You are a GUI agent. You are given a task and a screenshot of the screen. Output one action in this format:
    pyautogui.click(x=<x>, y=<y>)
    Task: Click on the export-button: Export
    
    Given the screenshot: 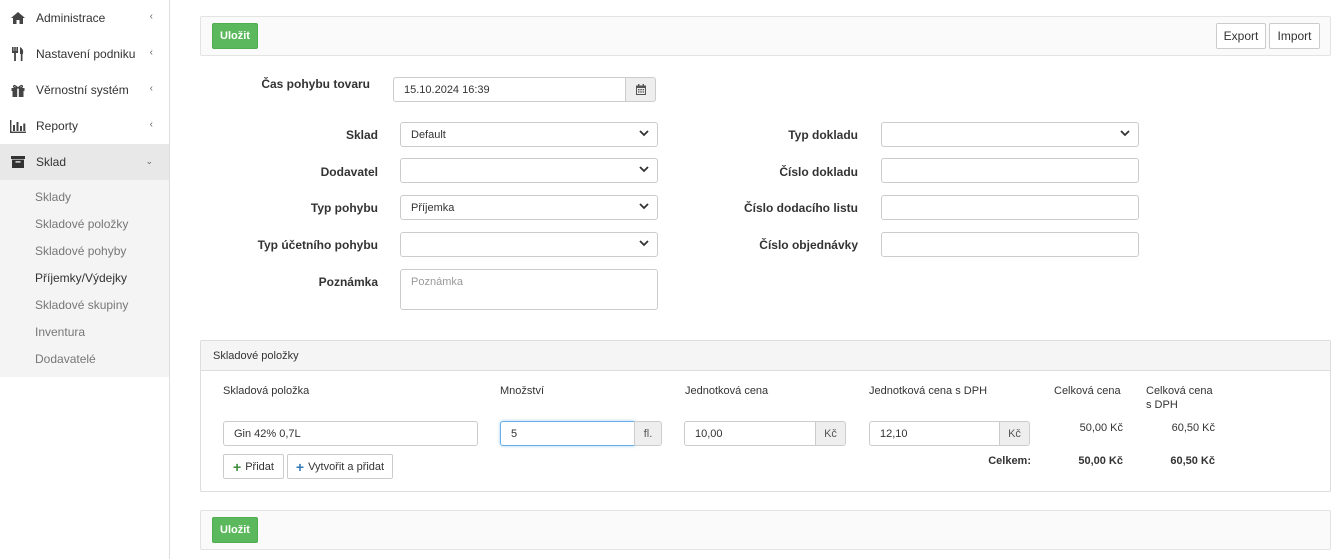 What is the action you would take?
    pyautogui.click(x=1241, y=36)
    